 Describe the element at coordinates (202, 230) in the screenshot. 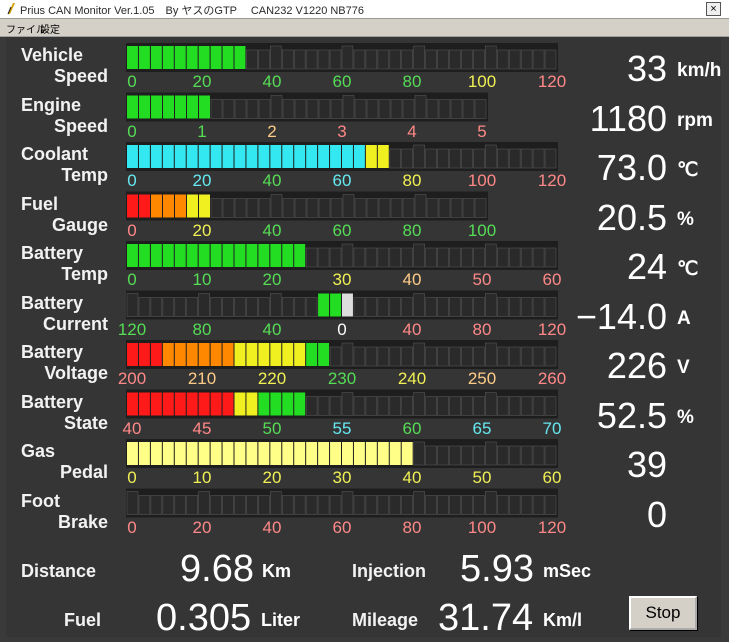

I see `gauge-scale-label: 20` at that location.